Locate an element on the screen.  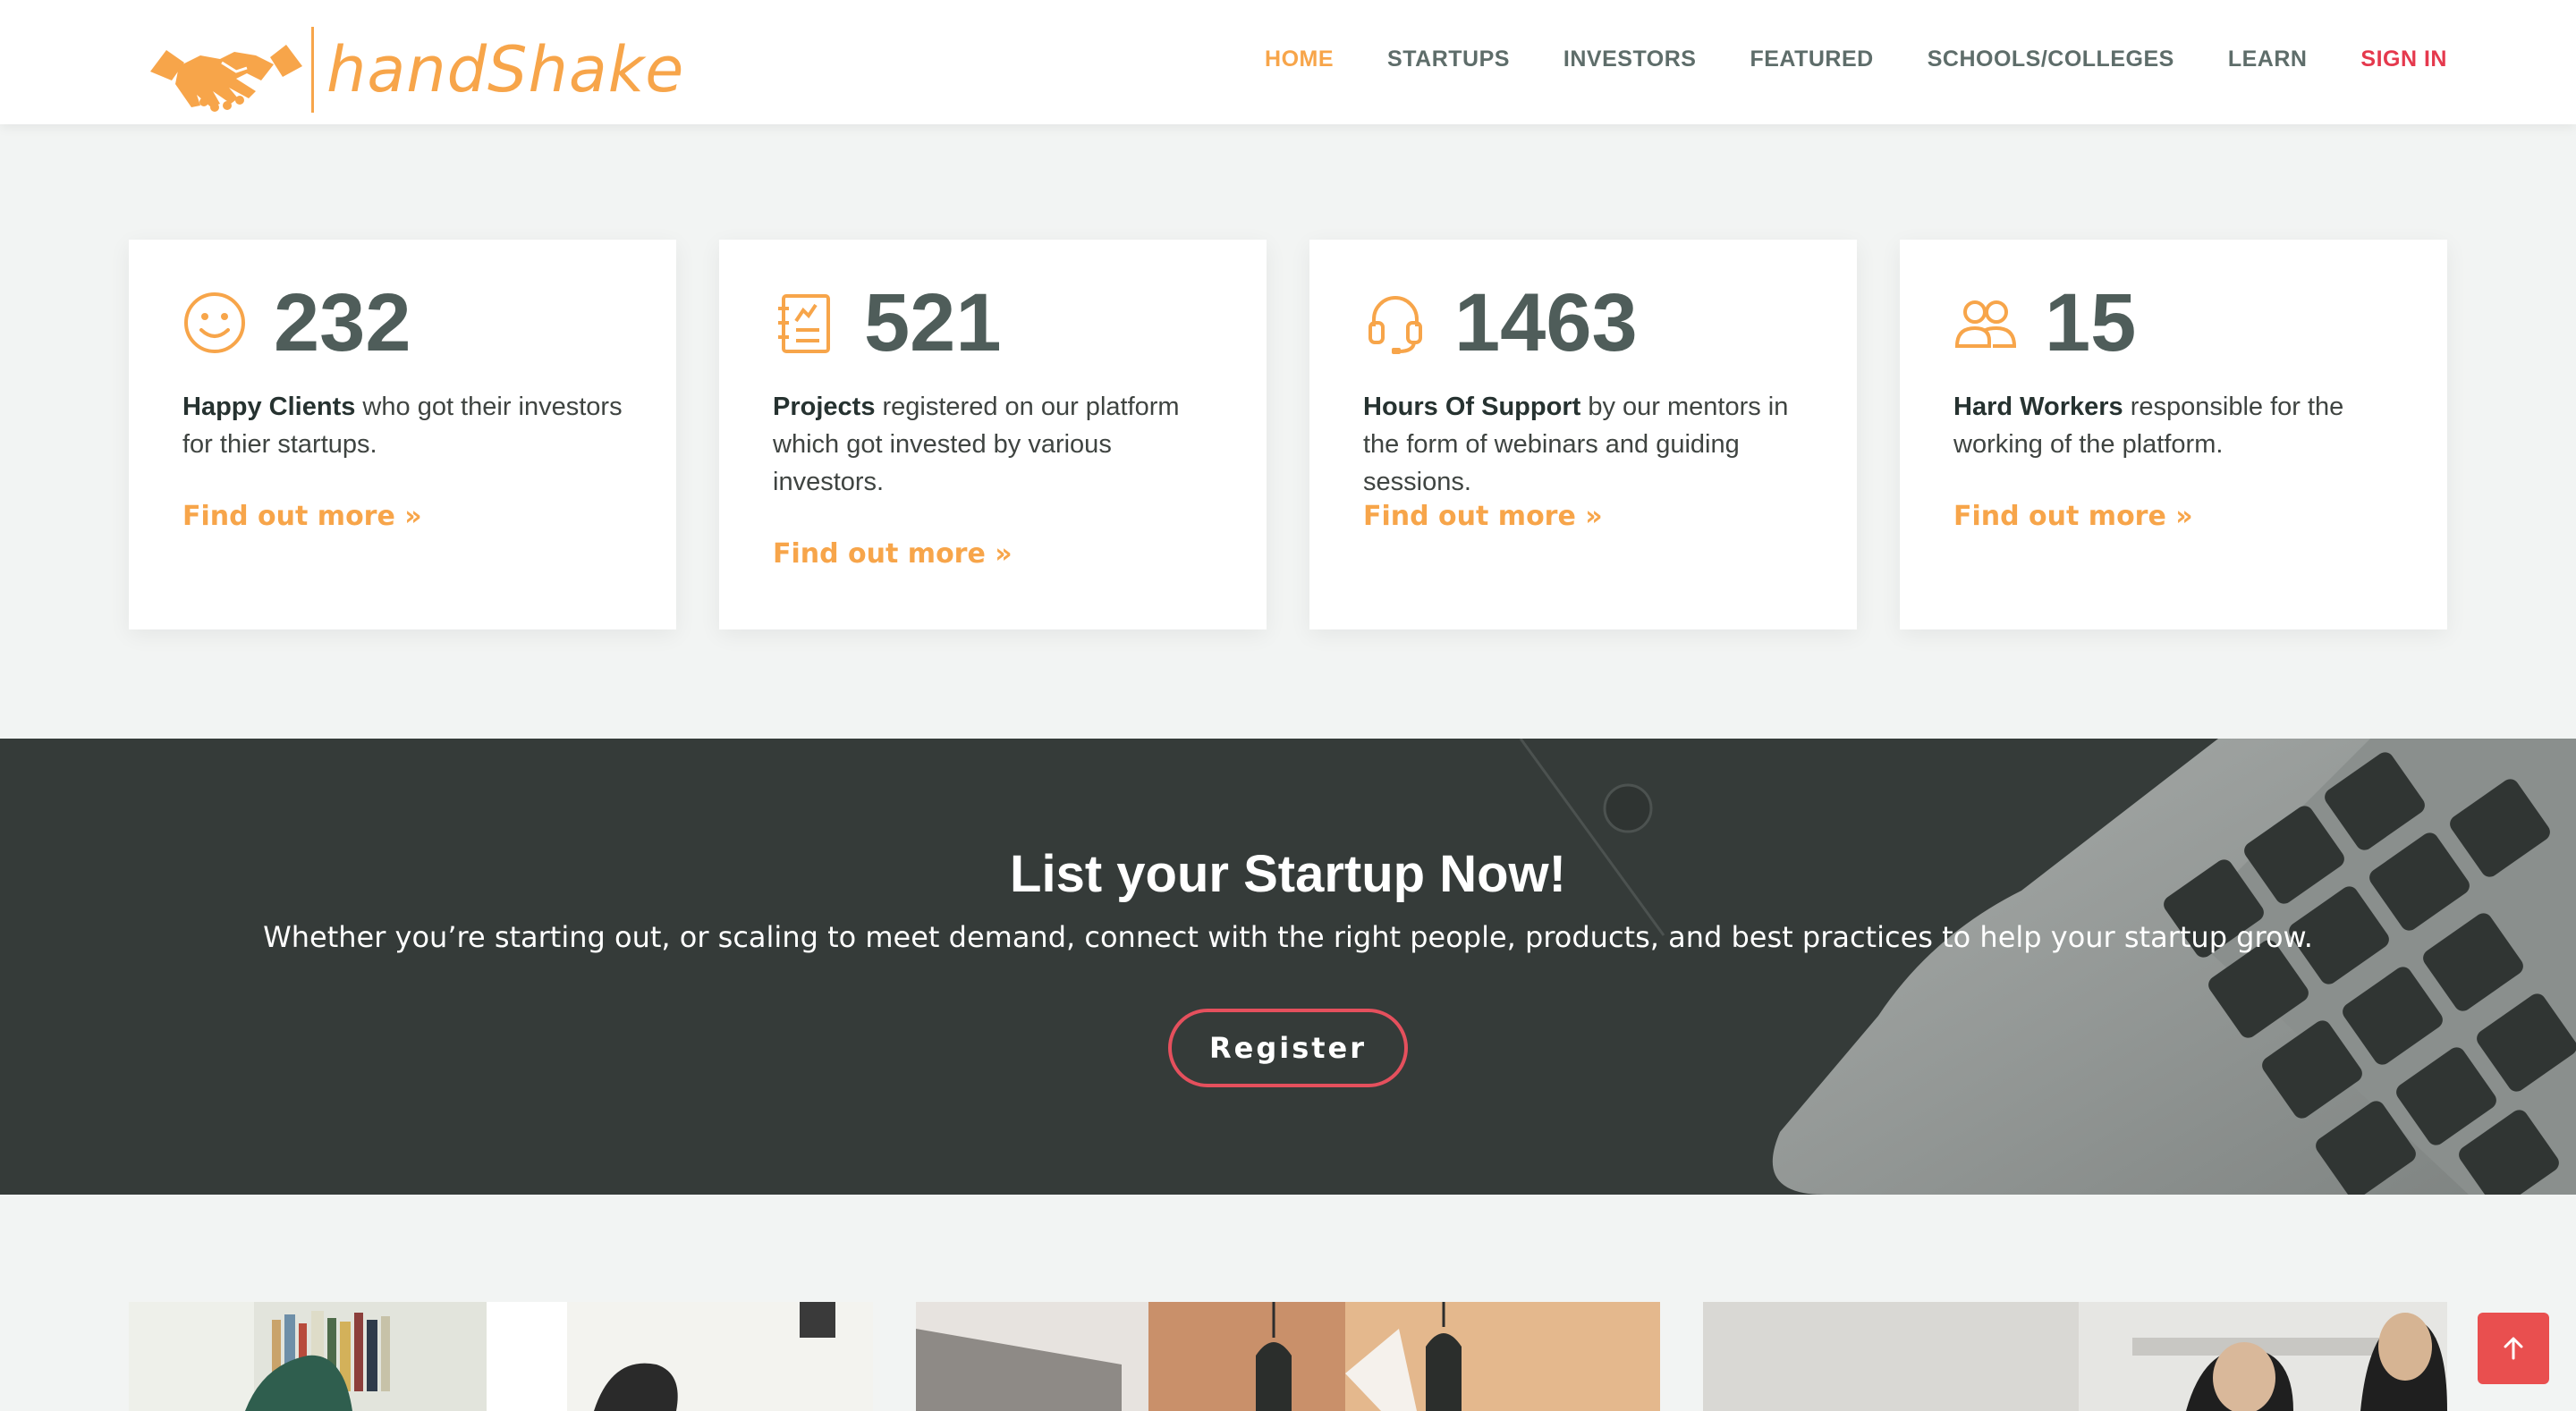
cta-title: List your Startup Now! is located at coordinates (1288, 874).